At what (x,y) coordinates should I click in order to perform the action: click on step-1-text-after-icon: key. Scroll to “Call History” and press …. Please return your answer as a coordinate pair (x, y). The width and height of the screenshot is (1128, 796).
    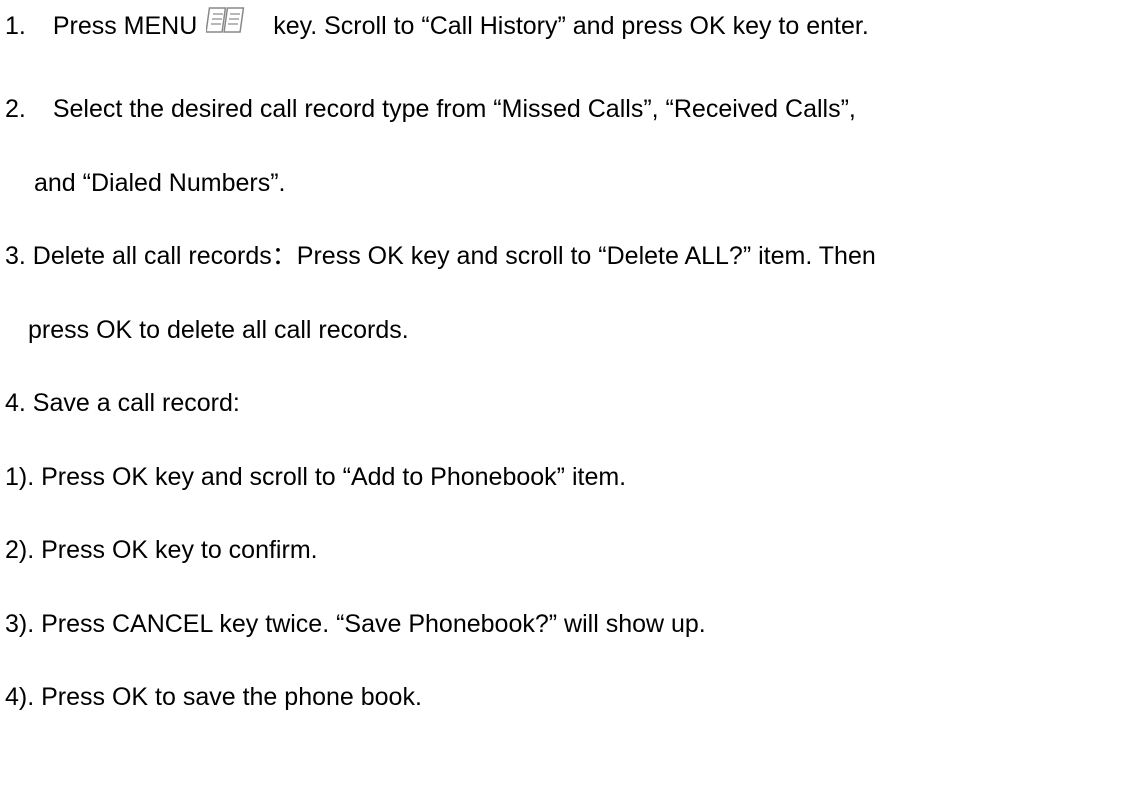
    Looking at the image, I should click on (571, 26).